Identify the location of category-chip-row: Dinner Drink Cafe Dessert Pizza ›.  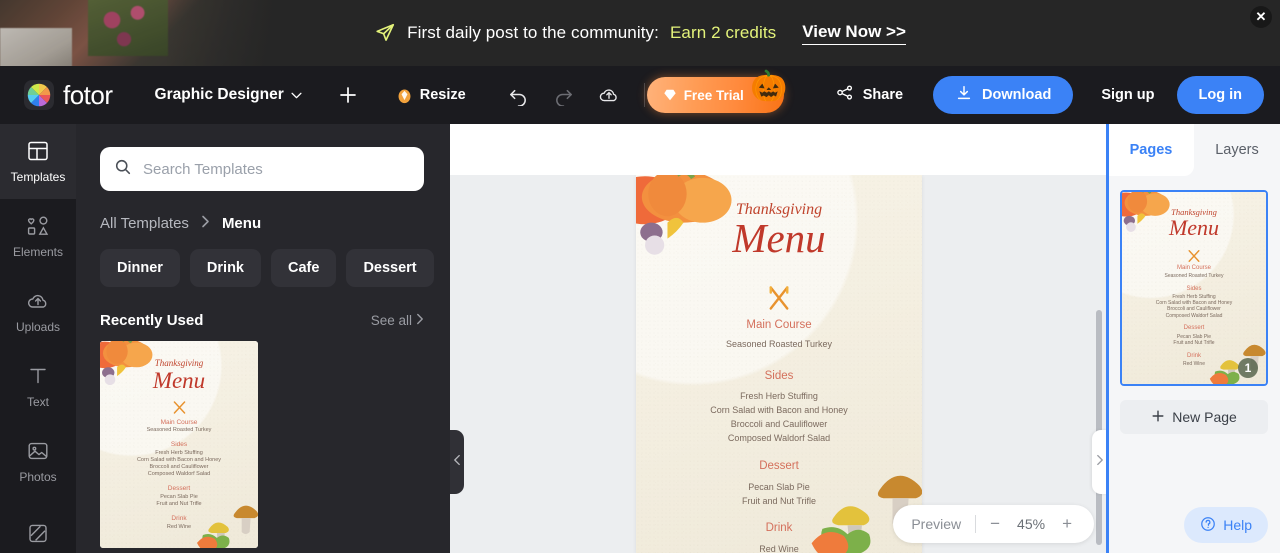
(267, 268).